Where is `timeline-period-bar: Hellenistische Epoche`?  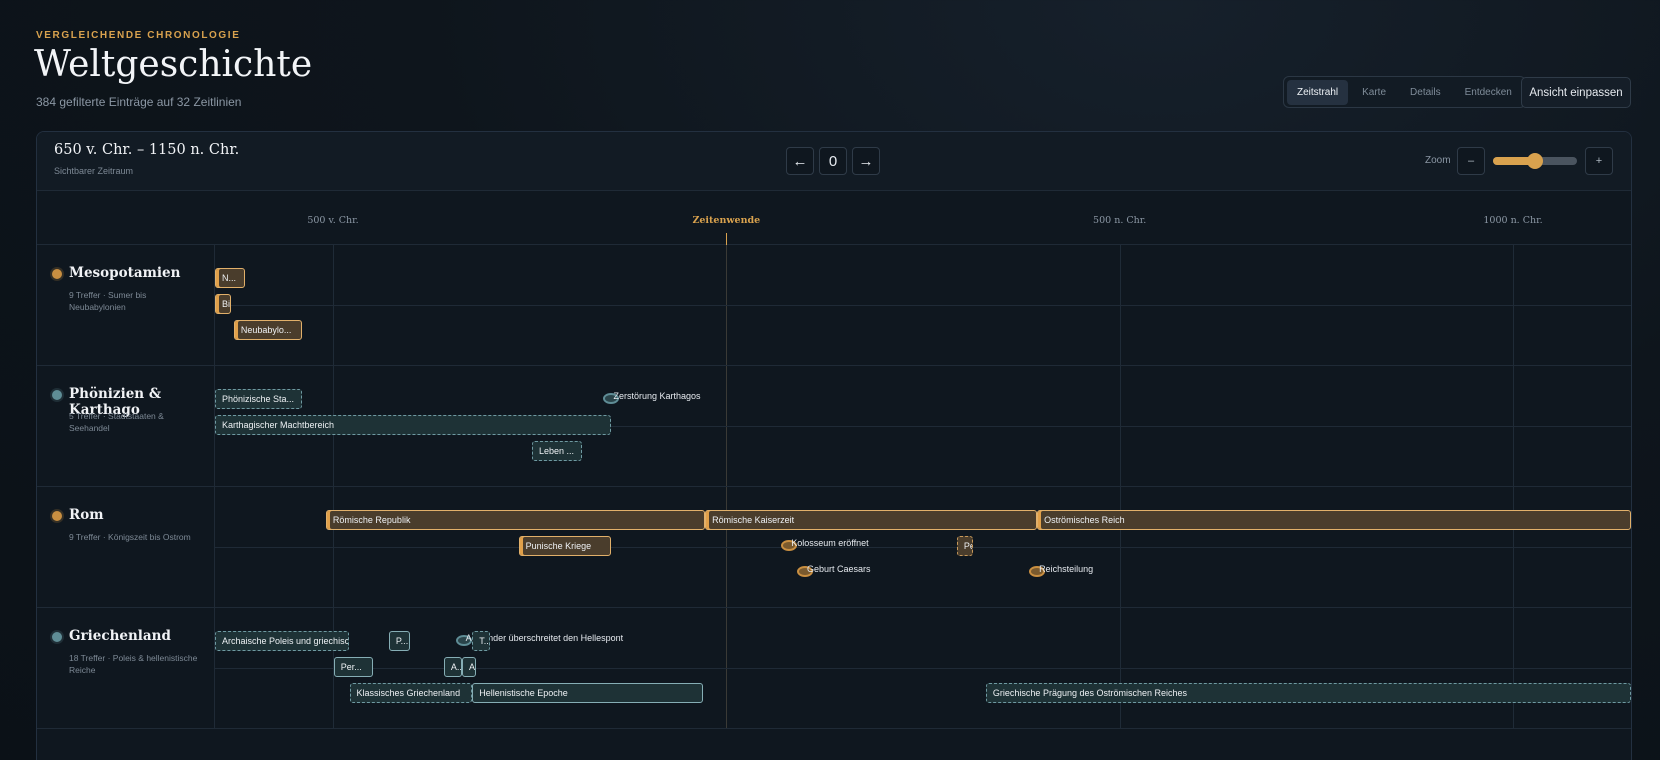
timeline-period-bar: Hellenistische Epoche is located at coordinates (587, 693).